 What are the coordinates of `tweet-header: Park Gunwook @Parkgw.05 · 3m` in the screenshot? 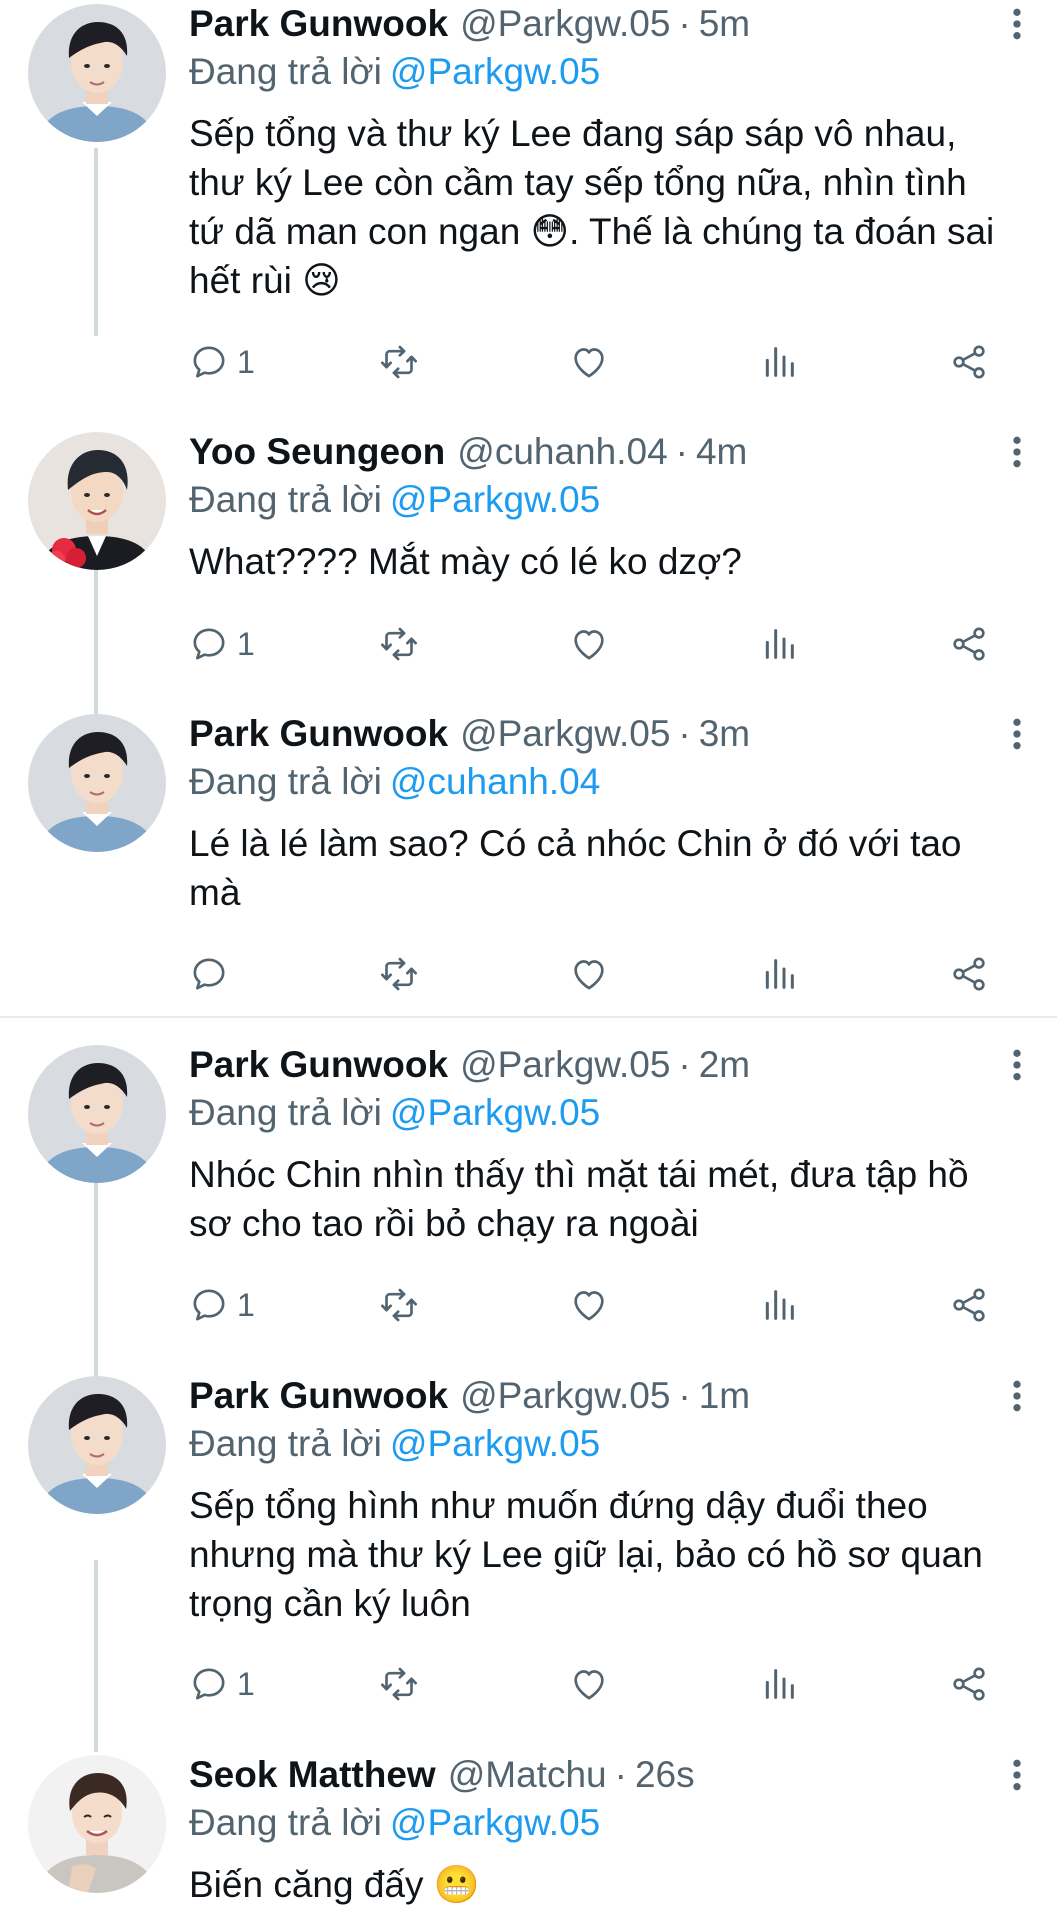 It's located at (613, 734).